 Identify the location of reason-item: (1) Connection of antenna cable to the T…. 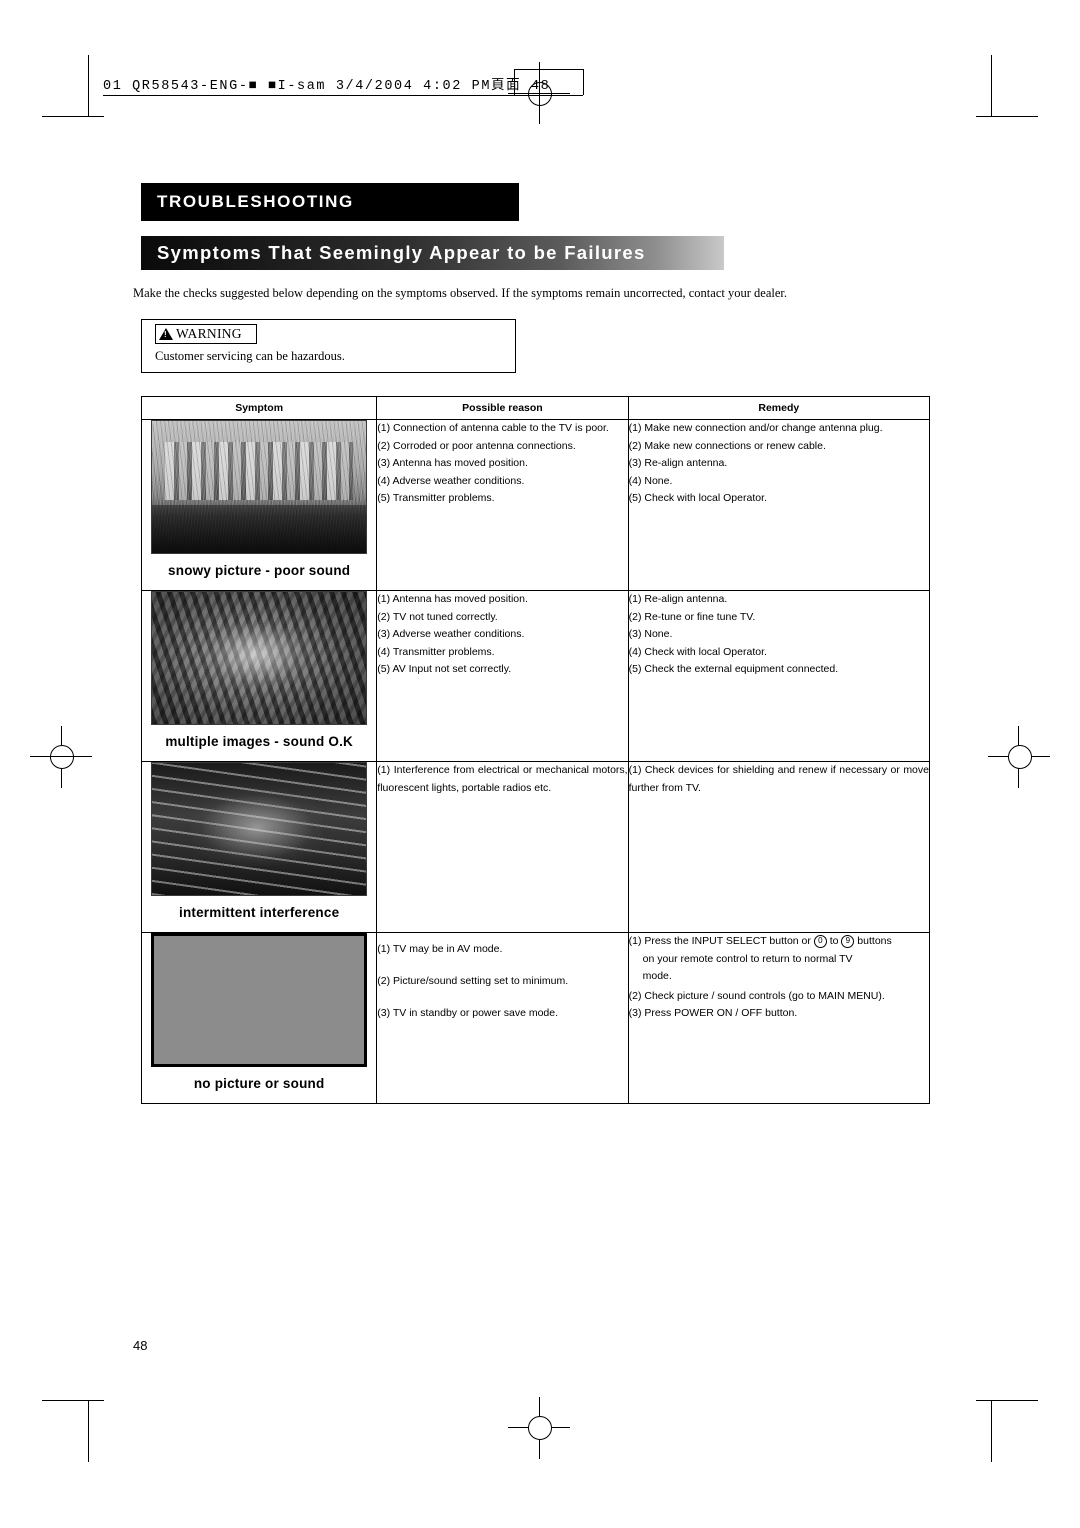
(493, 428).